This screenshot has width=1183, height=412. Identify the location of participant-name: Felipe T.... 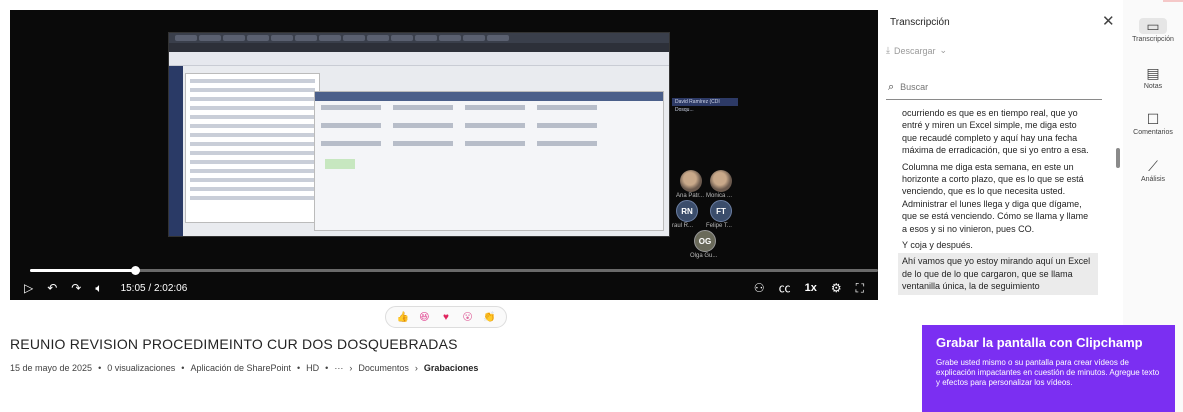
(719, 226).